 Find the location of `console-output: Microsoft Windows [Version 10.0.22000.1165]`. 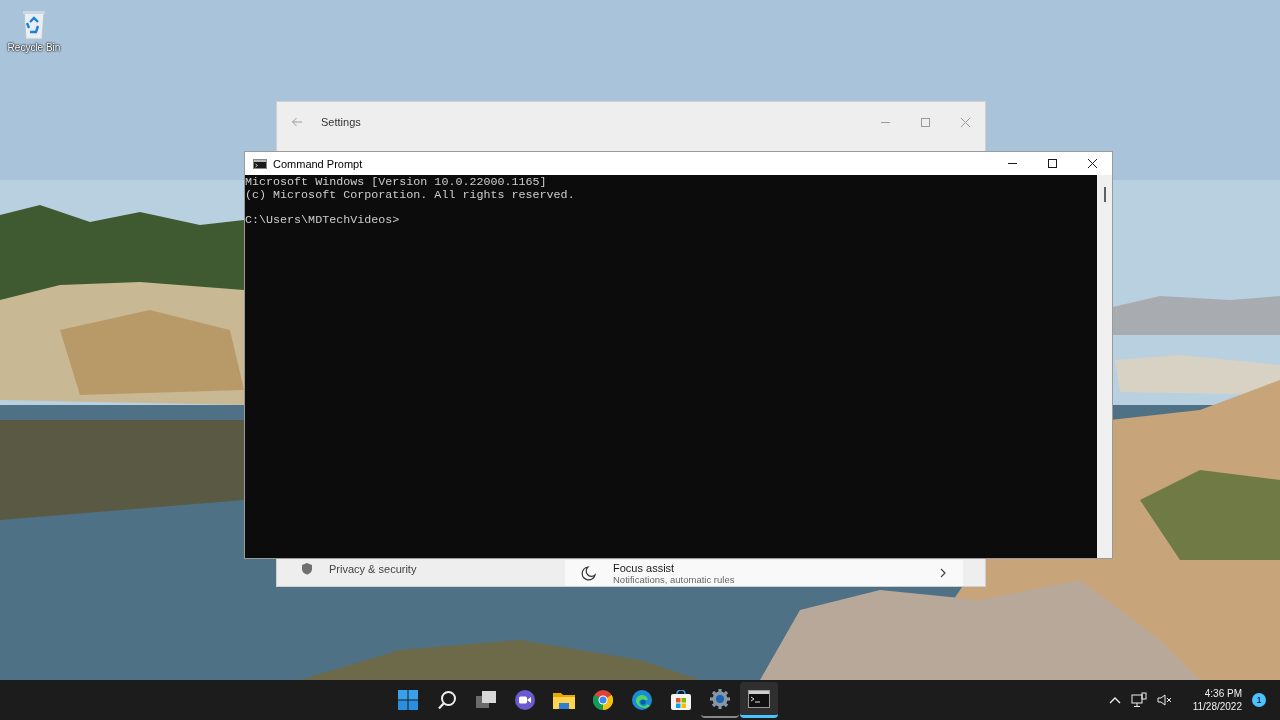

console-output: Microsoft Windows [Version 10.0.22000.1165] is located at coordinates (396, 182).